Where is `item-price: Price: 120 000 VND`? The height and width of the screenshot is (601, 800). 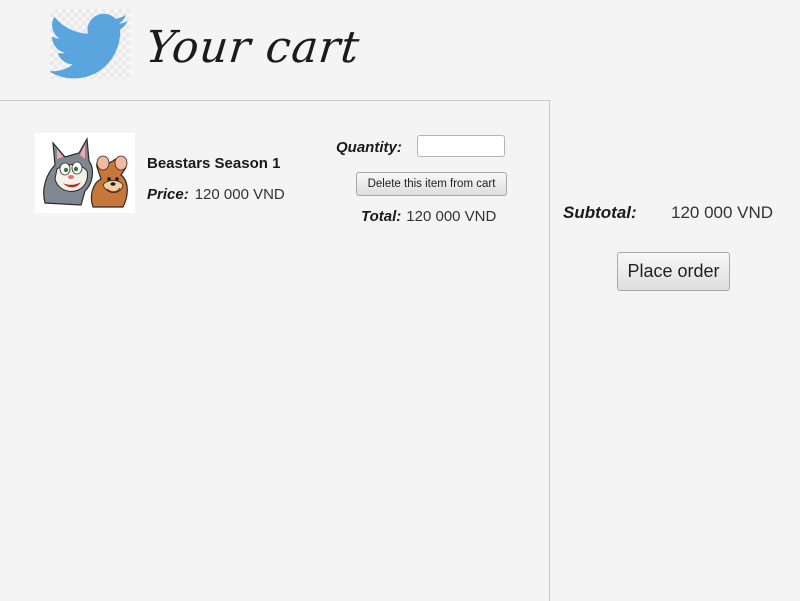 item-price: Price: 120 000 VND is located at coordinates (216, 194).